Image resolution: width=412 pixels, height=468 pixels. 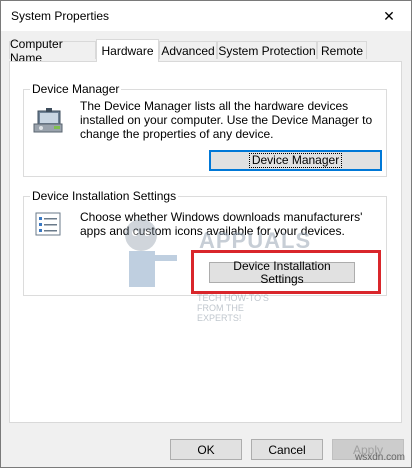 I want to click on tab-label: Advanced, so click(x=188, y=50).